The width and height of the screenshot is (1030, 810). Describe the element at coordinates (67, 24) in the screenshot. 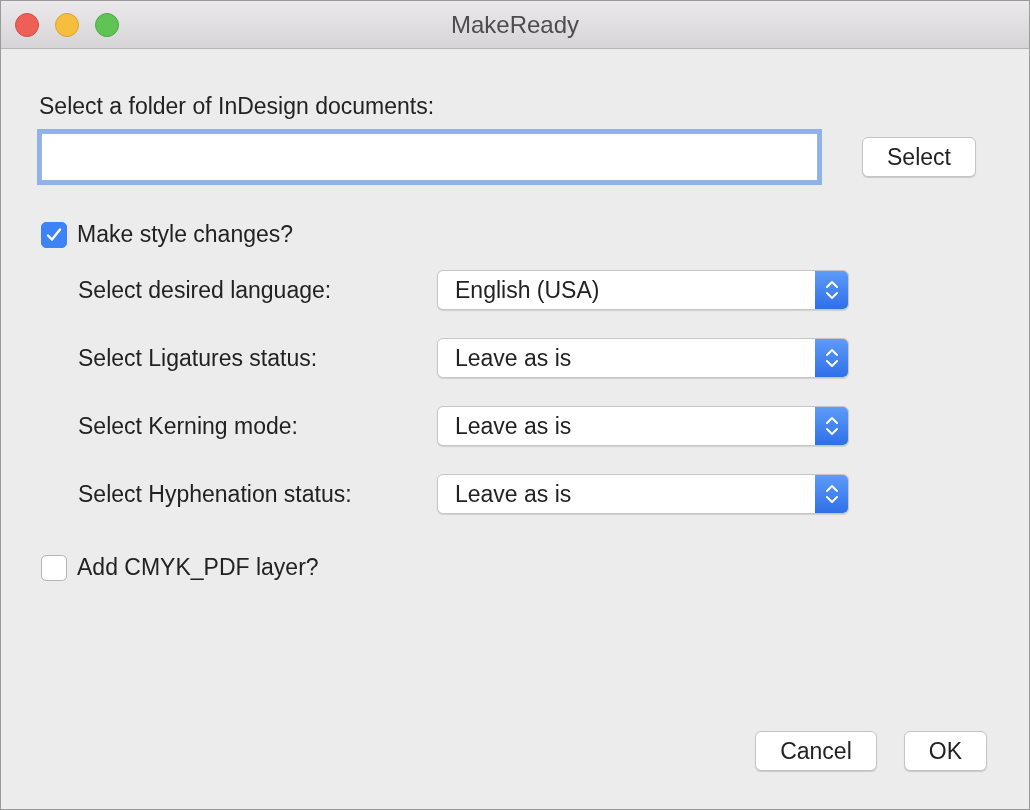

I see `minimize-icon` at that location.